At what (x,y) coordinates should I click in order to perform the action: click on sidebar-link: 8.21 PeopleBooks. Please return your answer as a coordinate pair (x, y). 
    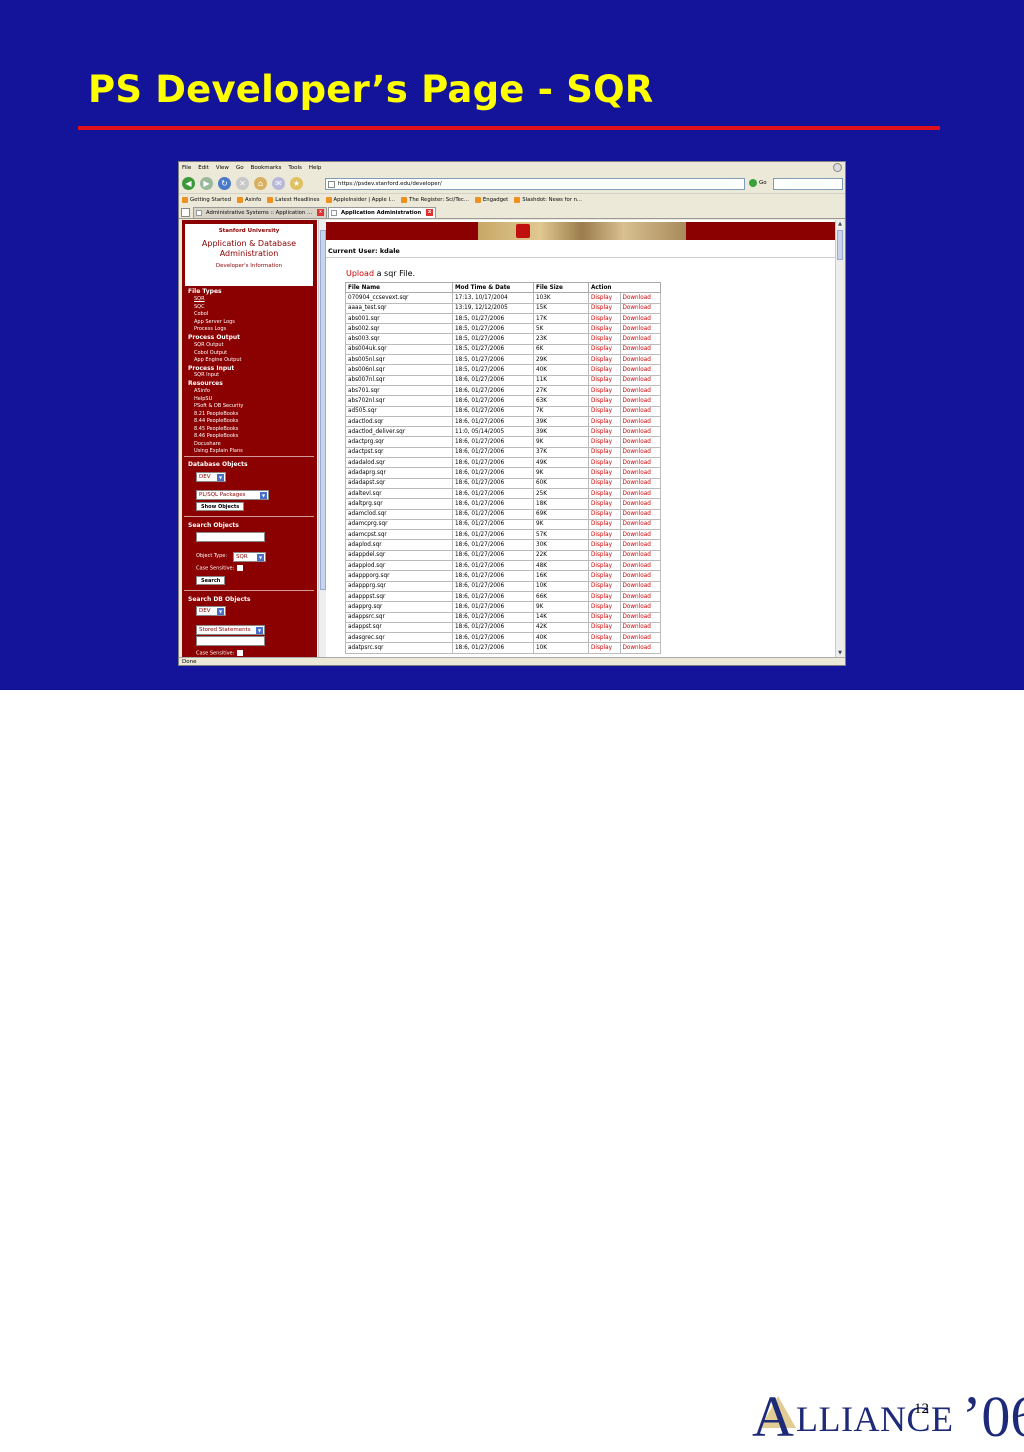
    Looking at the image, I should click on (216, 414).